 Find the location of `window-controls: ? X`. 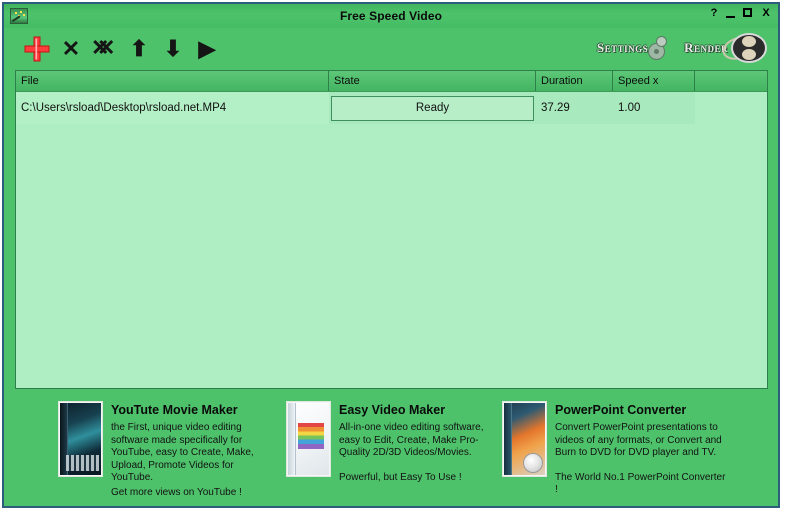

window-controls: ? X is located at coordinates (740, 13).